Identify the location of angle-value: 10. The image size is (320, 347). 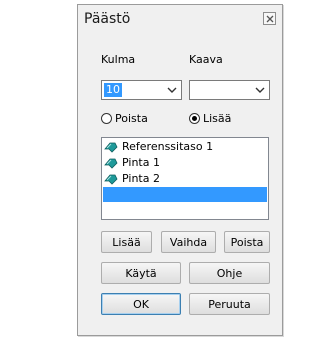
(113, 90).